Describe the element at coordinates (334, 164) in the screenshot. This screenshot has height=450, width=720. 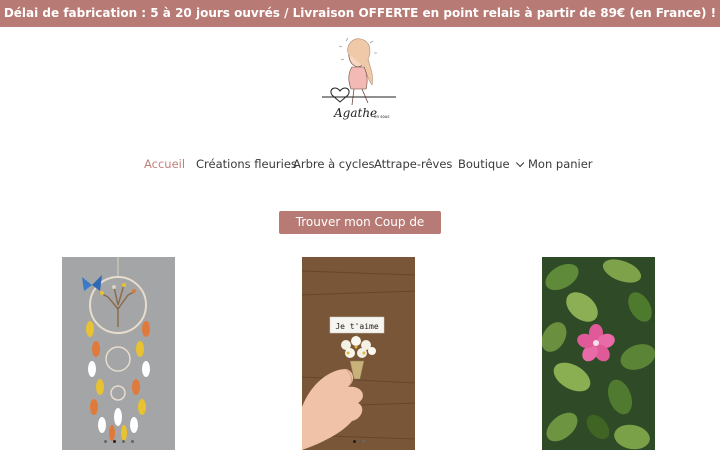
I see `nav-item-arbre-a-cycles: Arbre à cycles` at that location.